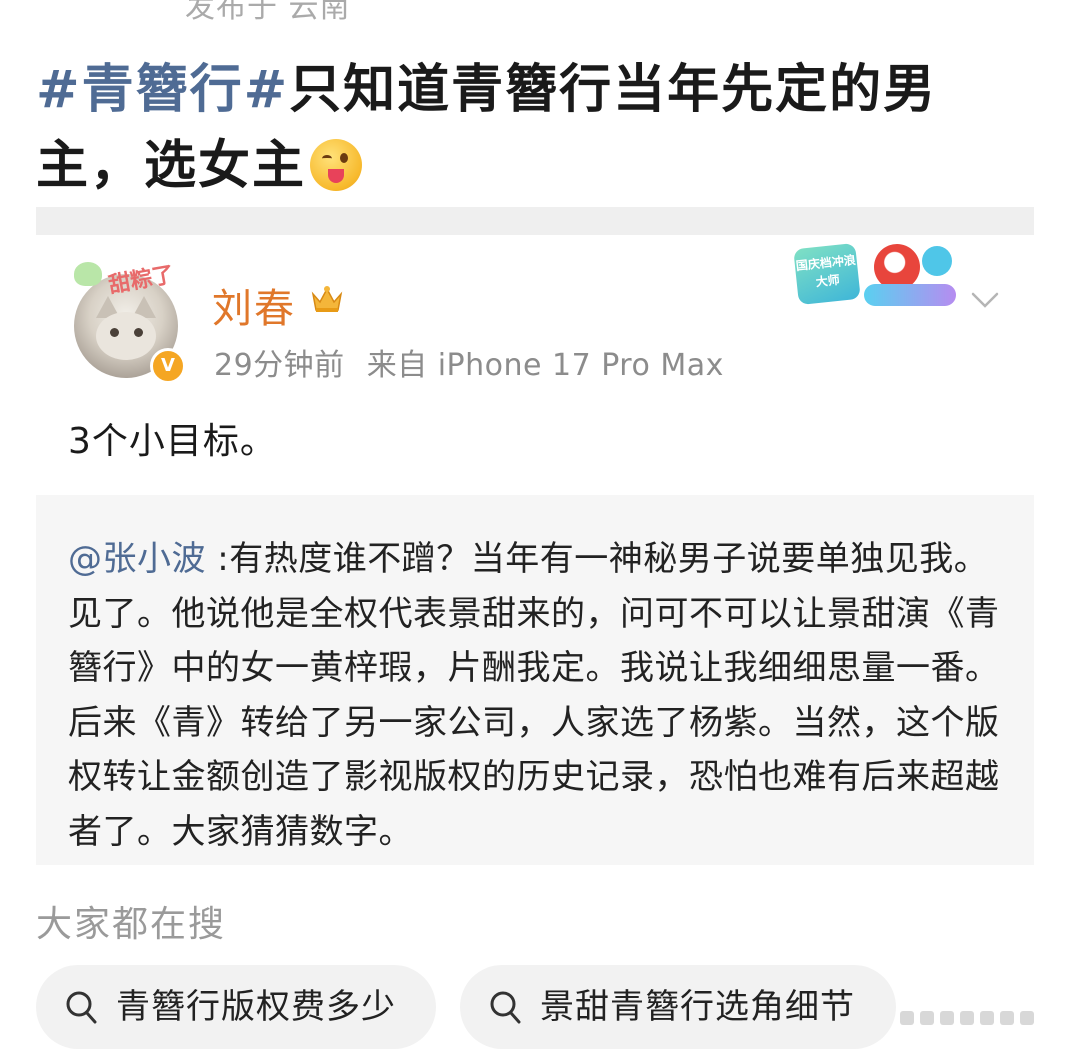  What do you see at coordinates (88, 274) in the screenshot?
I see `sticker-decoration-icon` at bounding box center [88, 274].